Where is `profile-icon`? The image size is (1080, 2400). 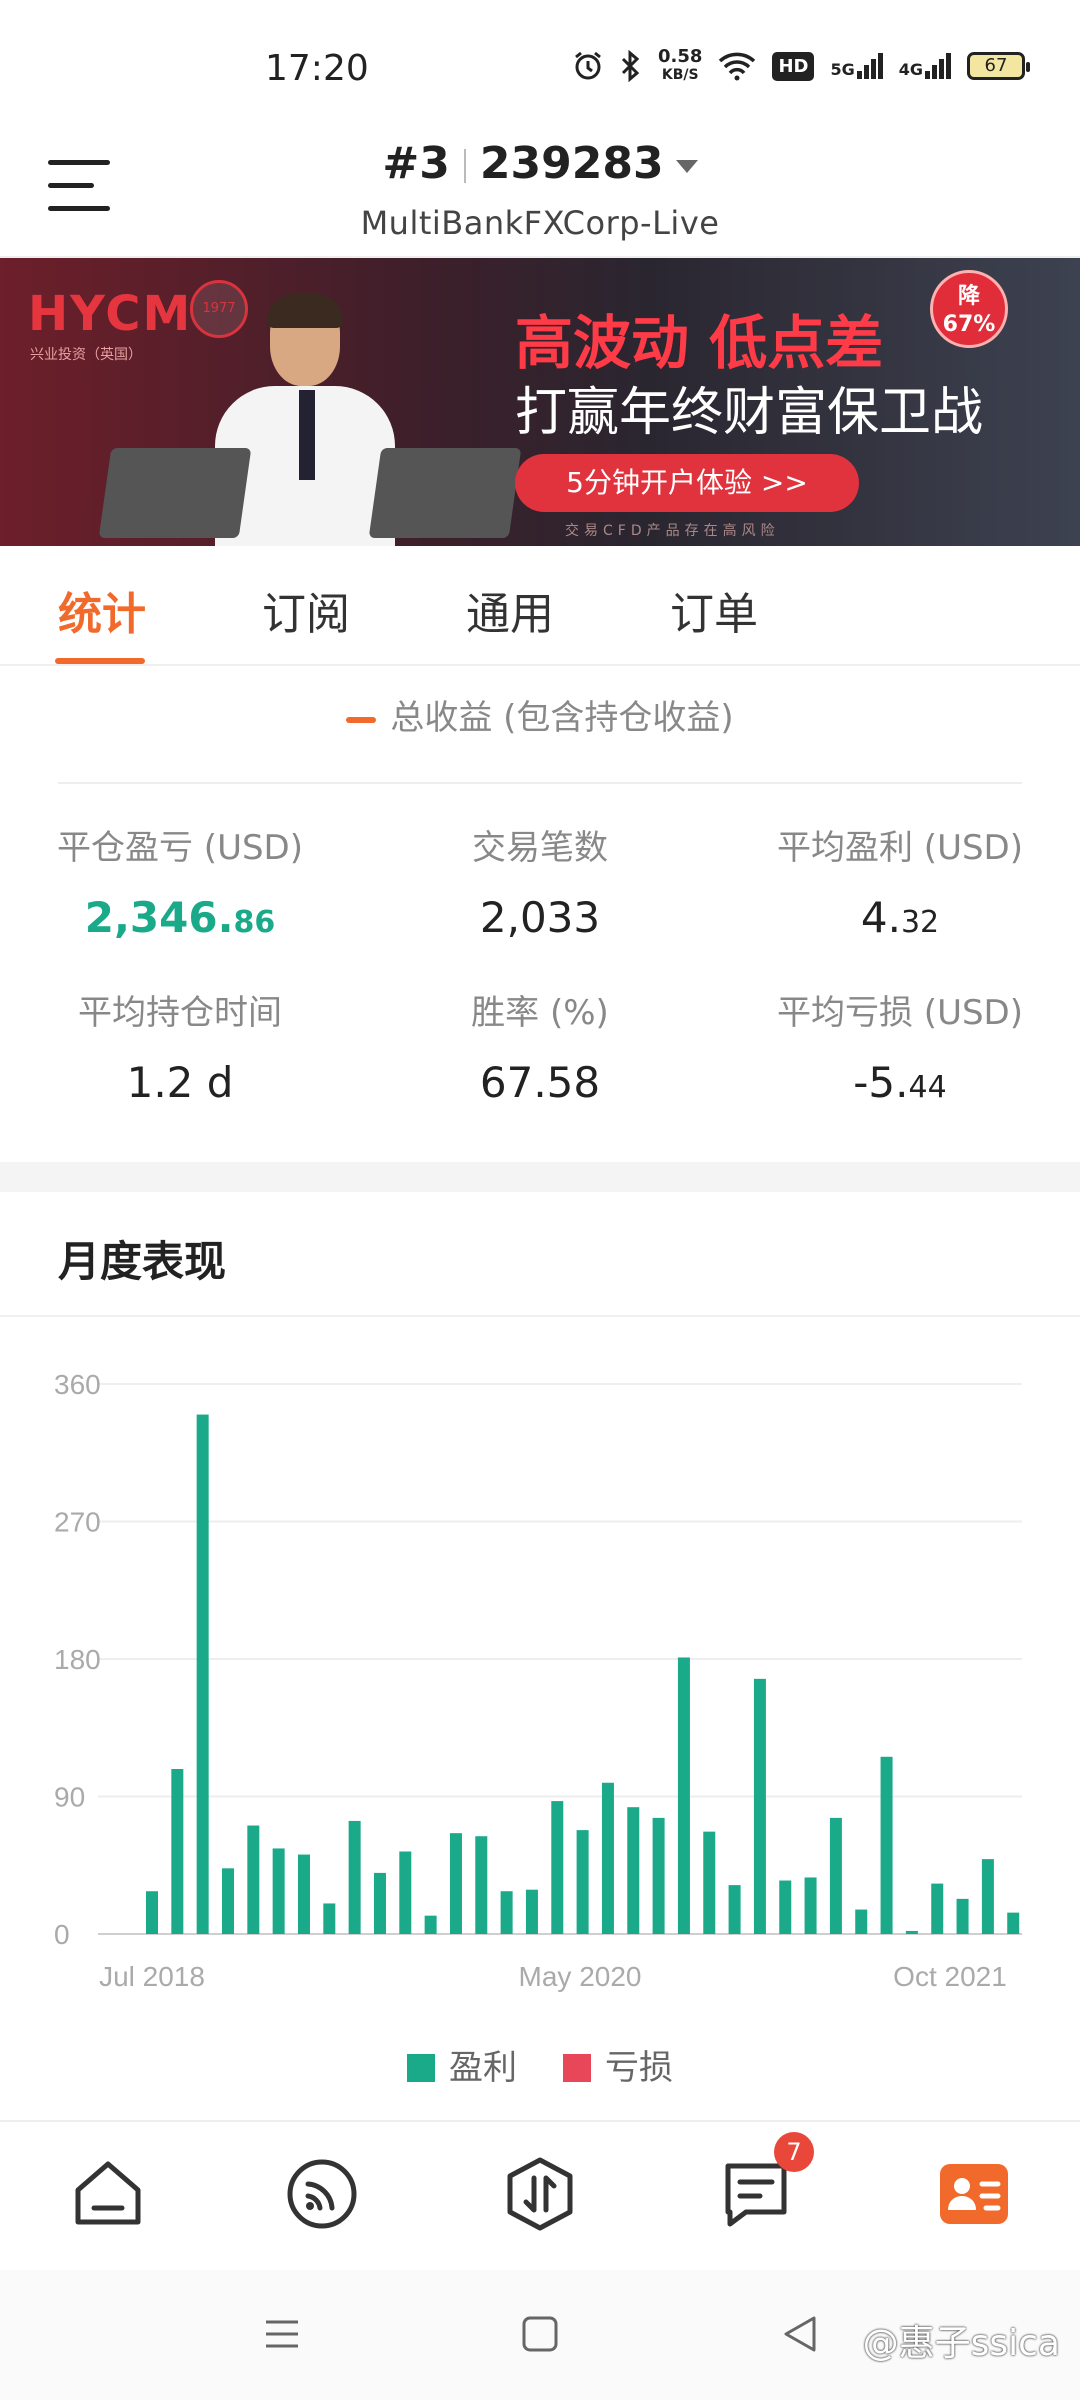 profile-icon is located at coordinates (974, 2194).